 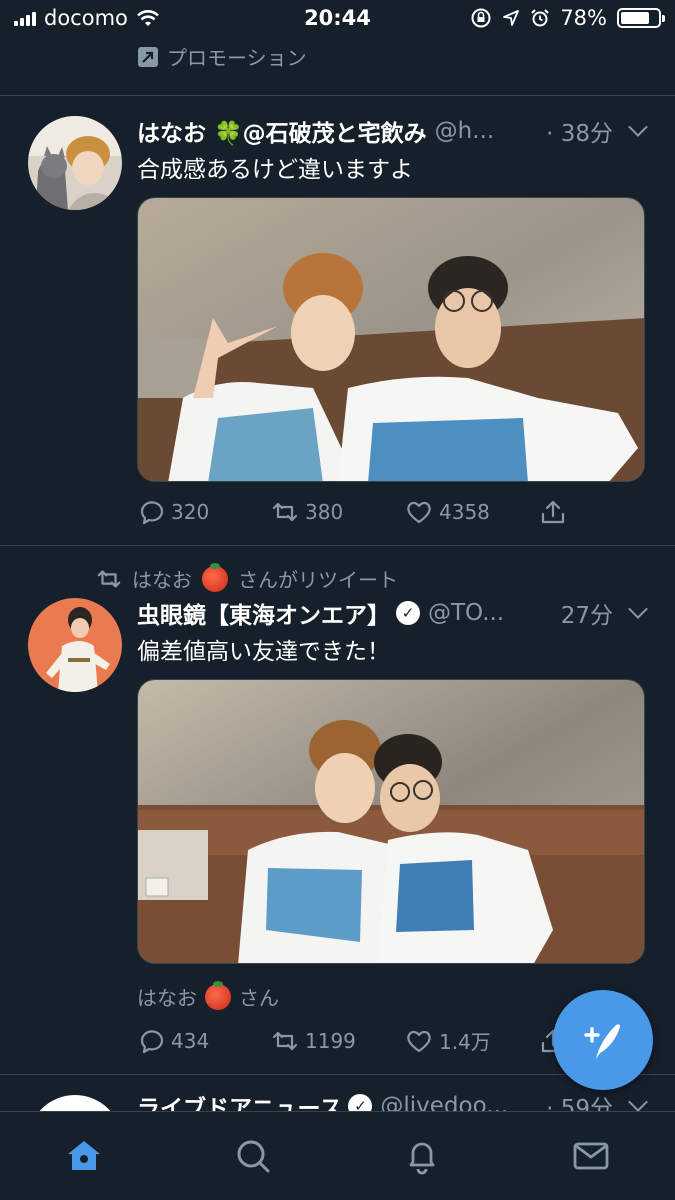 I want to click on tweet-time: · 38分, so click(x=579, y=131).